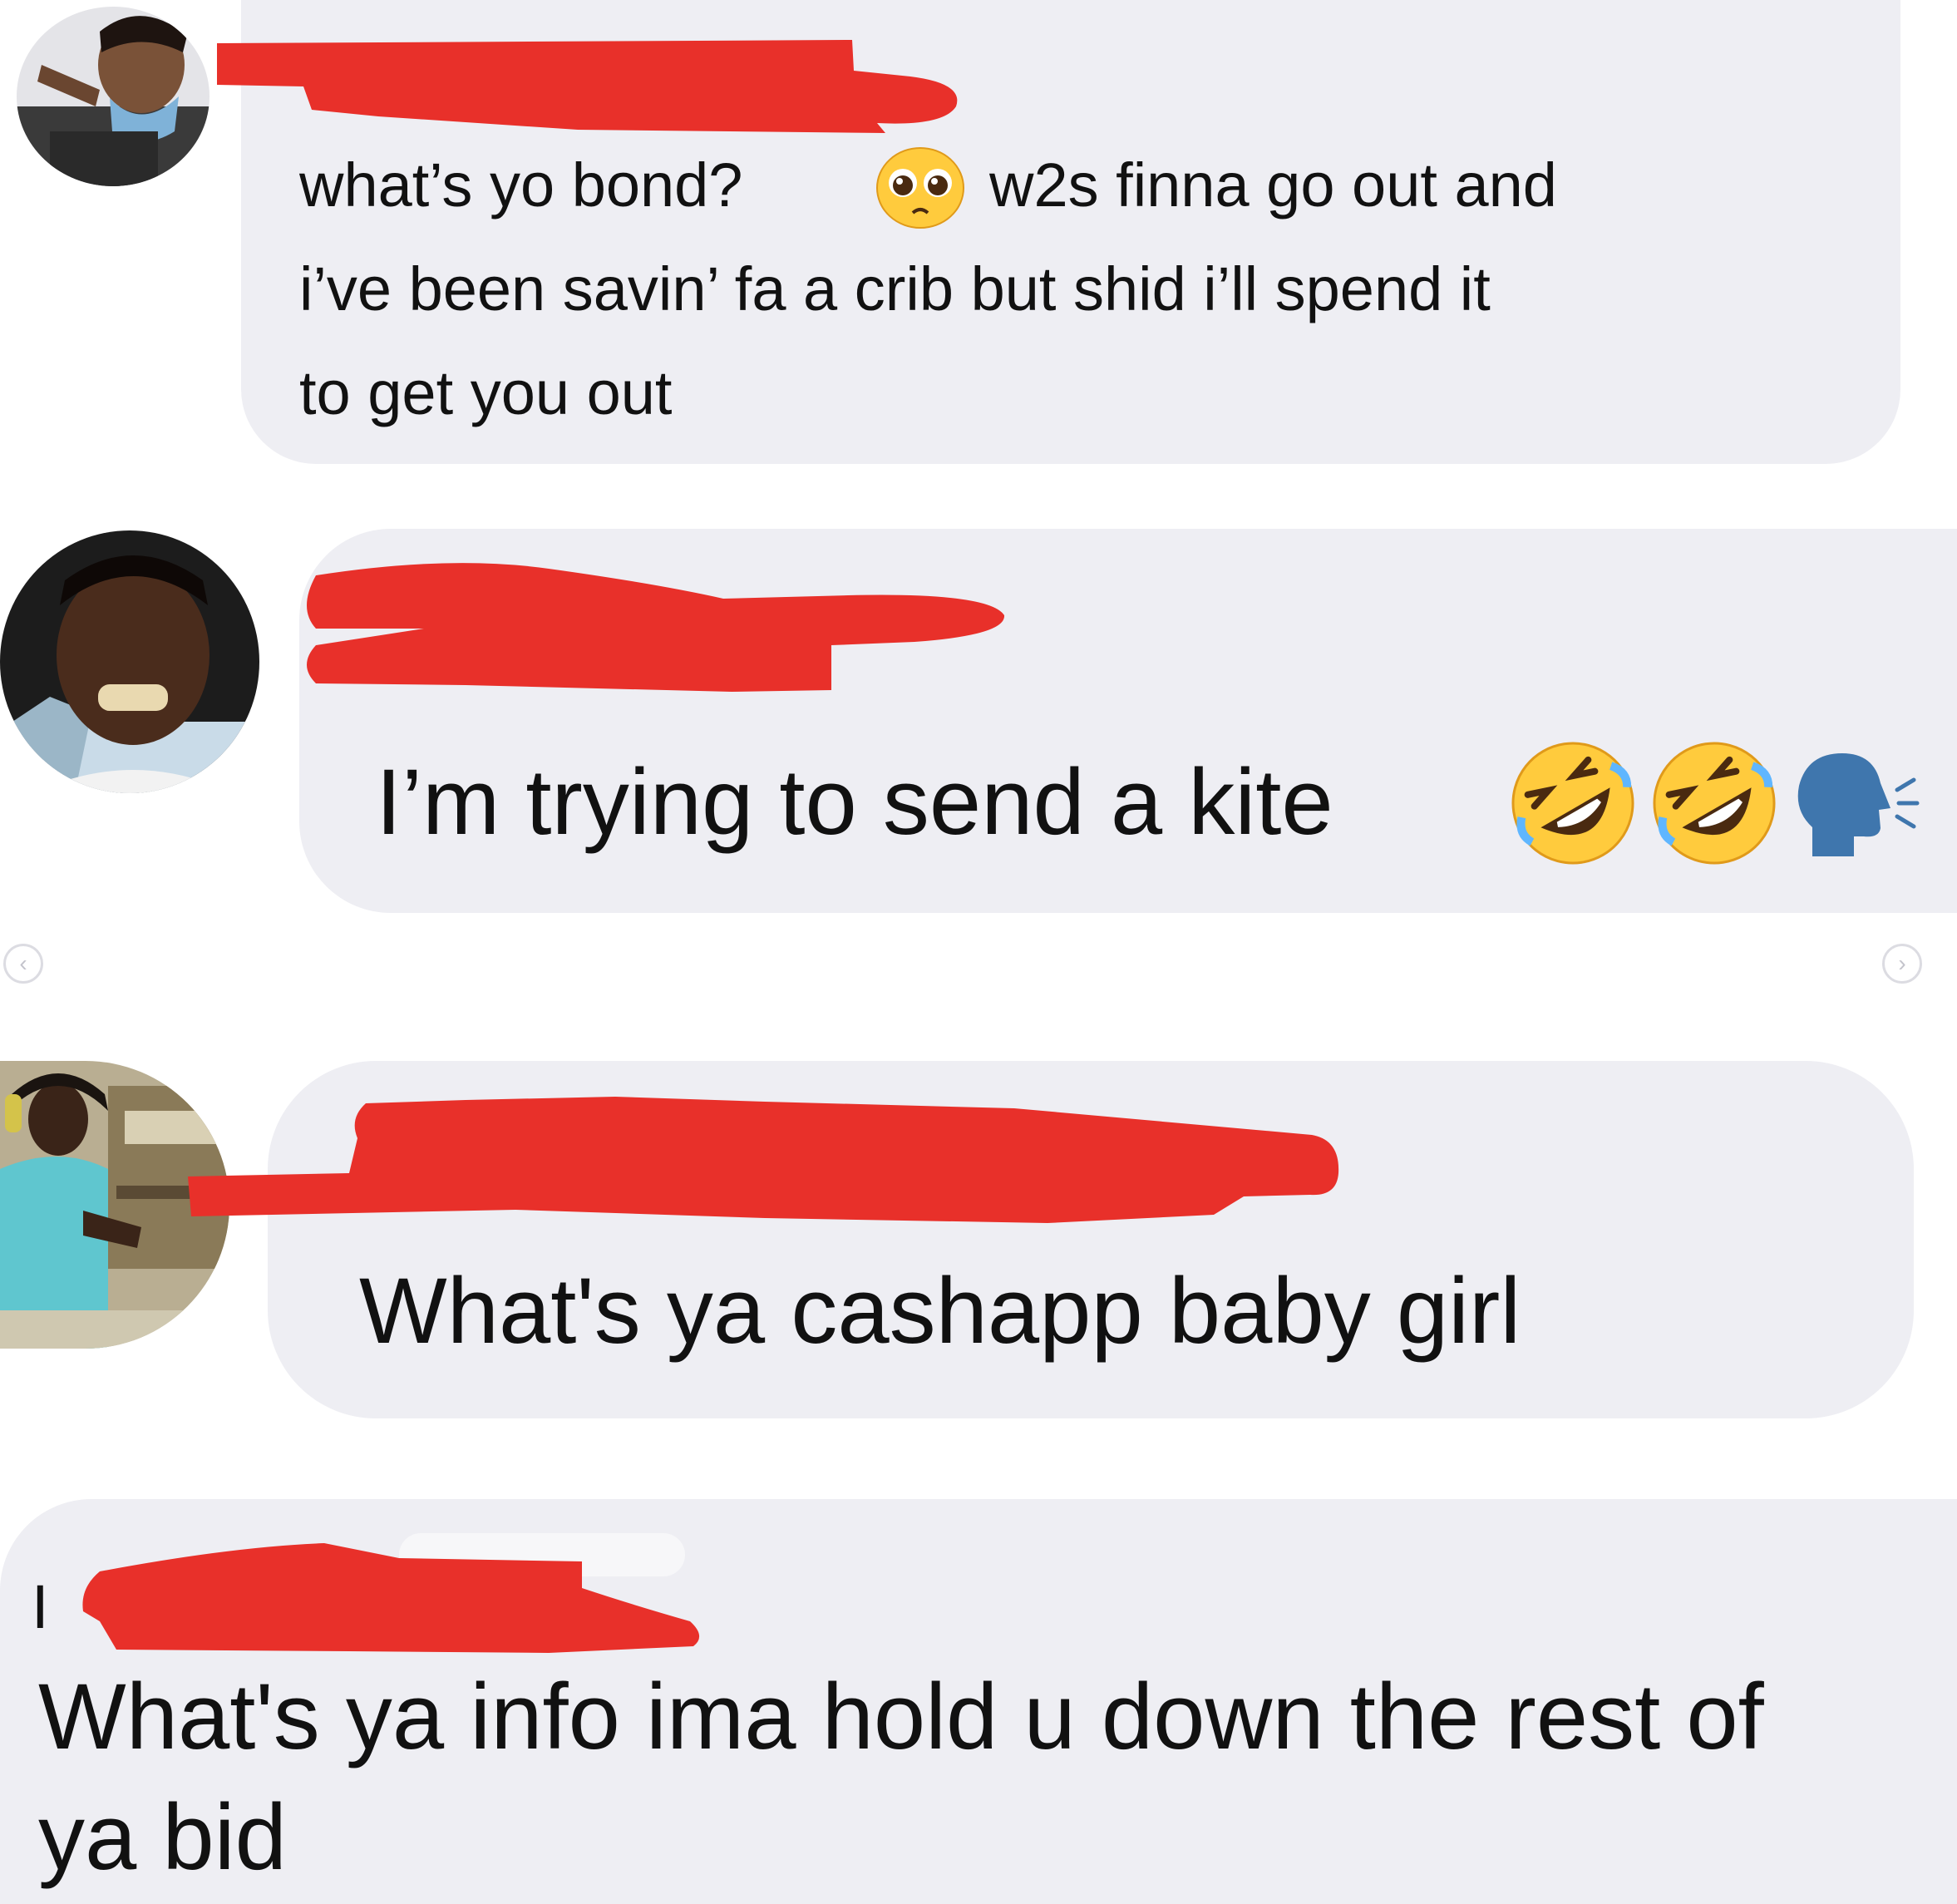 The image size is (1957, 1904). I want to click on chevron-left-icon: ‹, so click(23, 963).